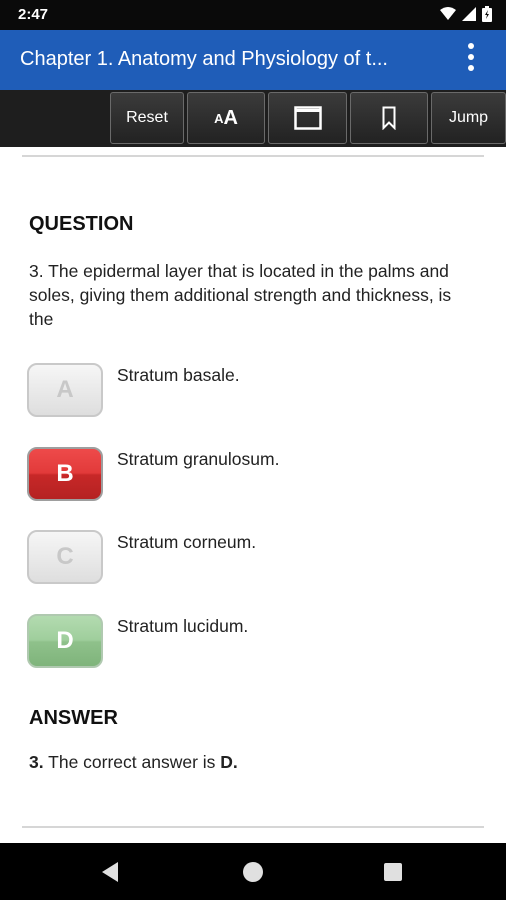  What do you see at coordinates (393, 872) in the screenshot?
I see `recents-icon` at bounding box center [393, 872].